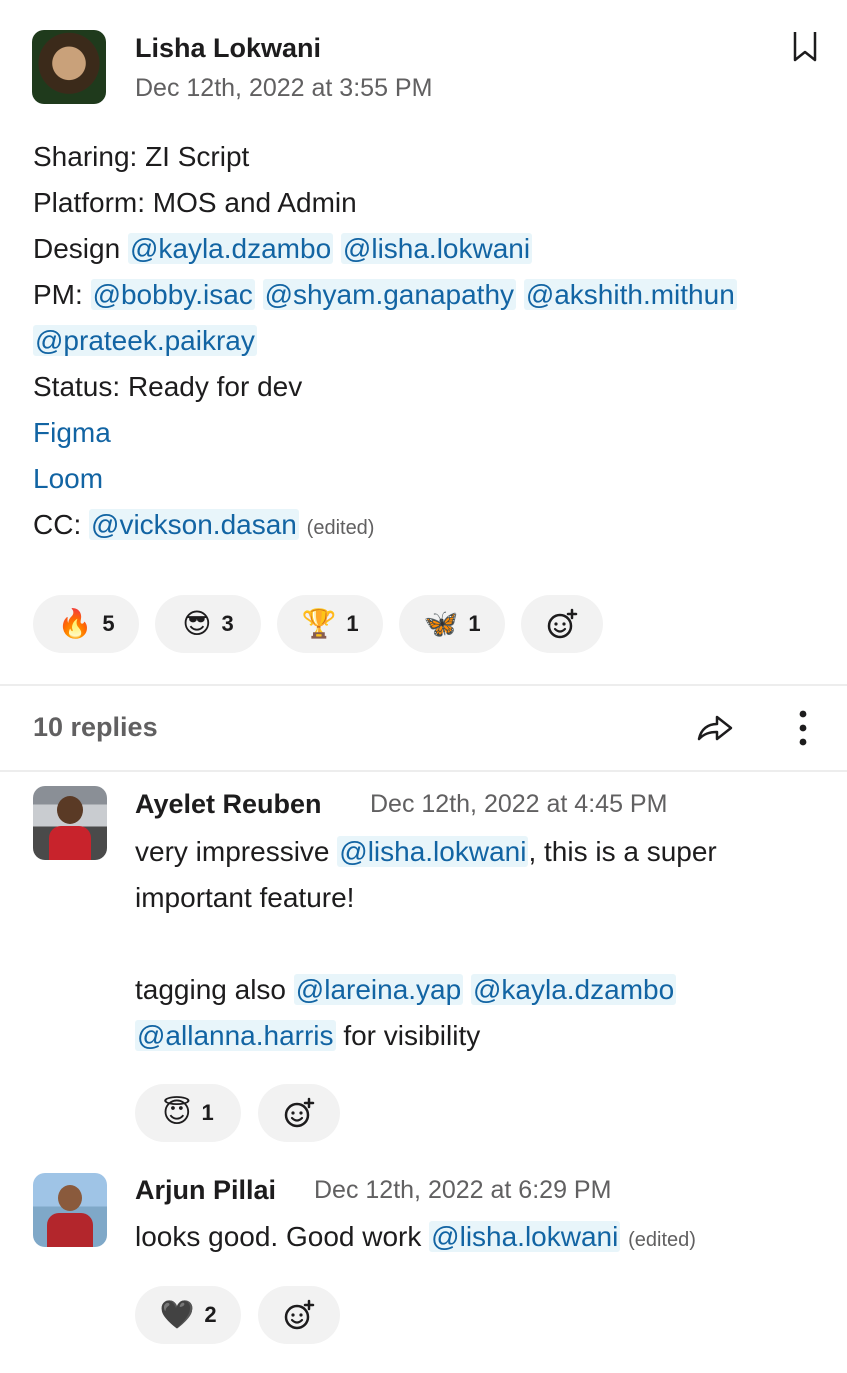 This screenshot has width=847, height=1373. I want to click on mention: @lareina.yap, so click(378, 989).